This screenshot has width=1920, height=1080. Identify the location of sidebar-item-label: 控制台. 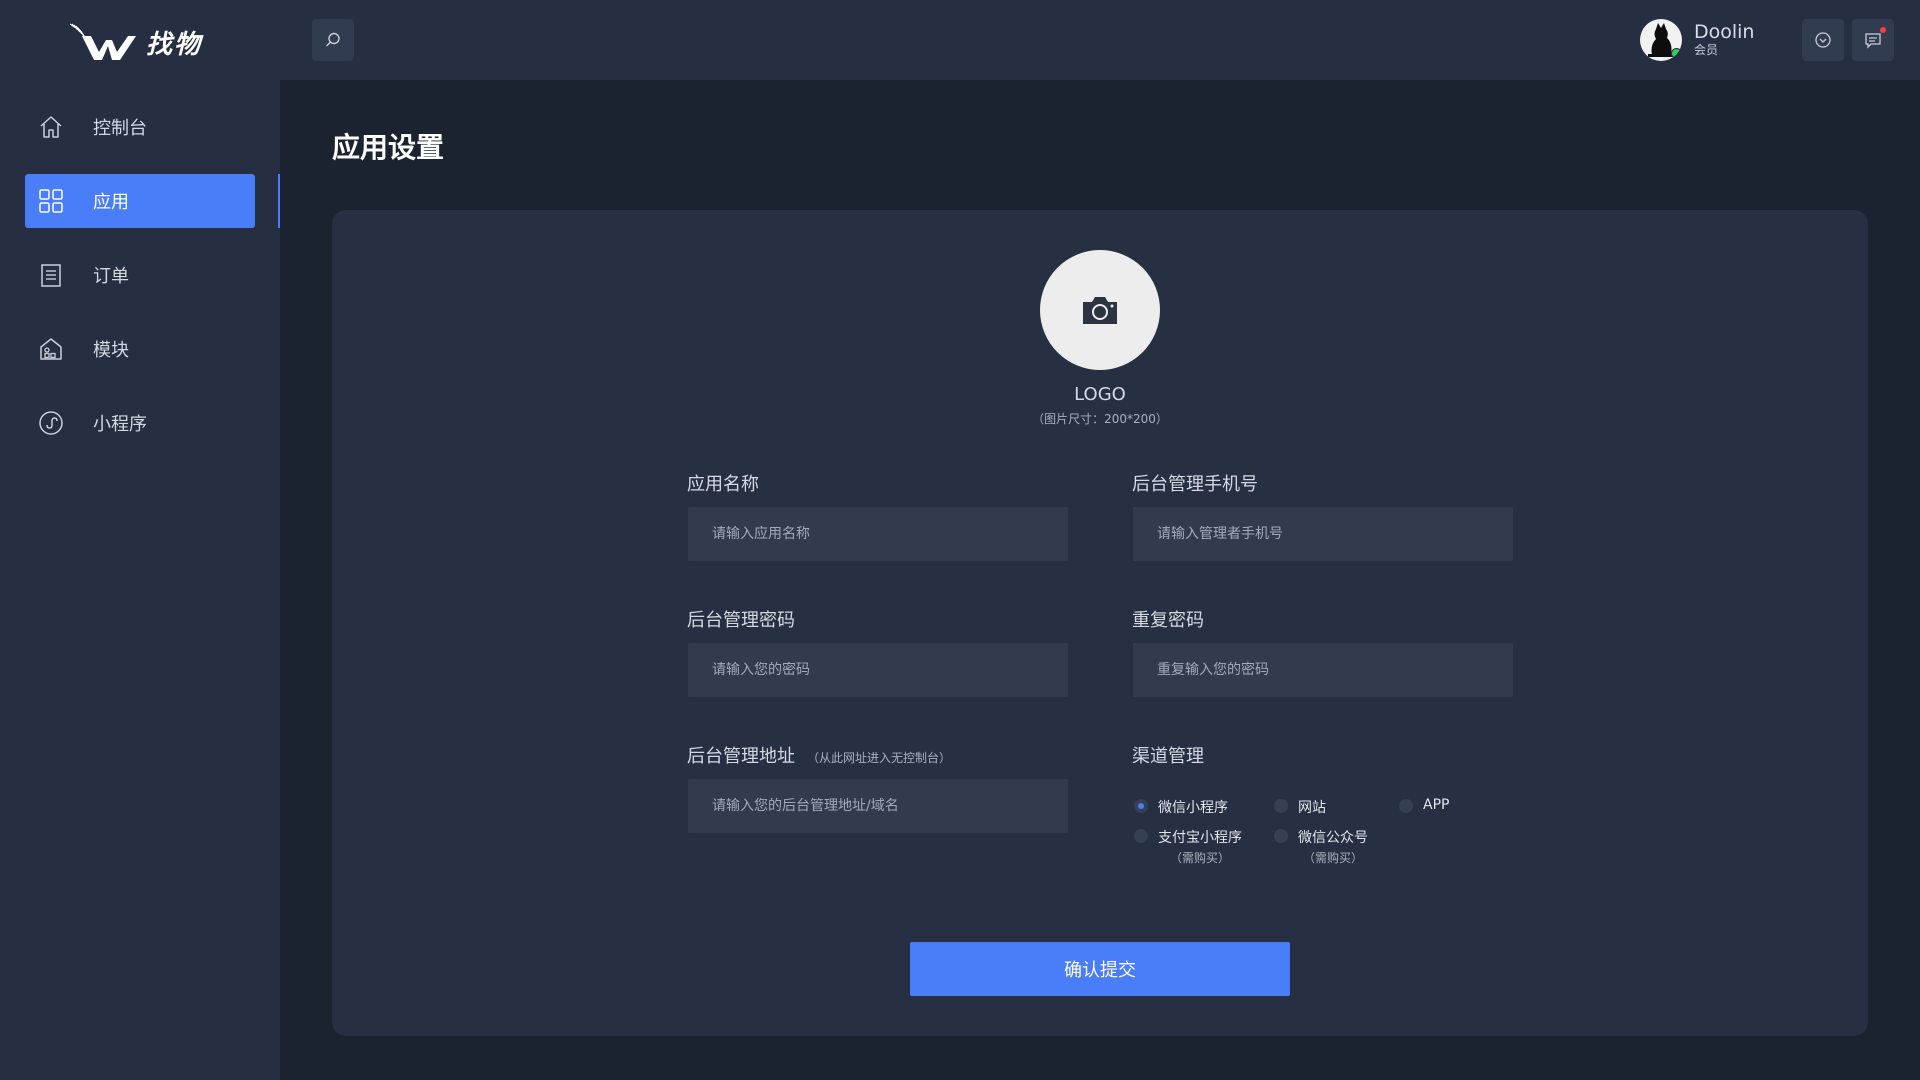
(120, 128).